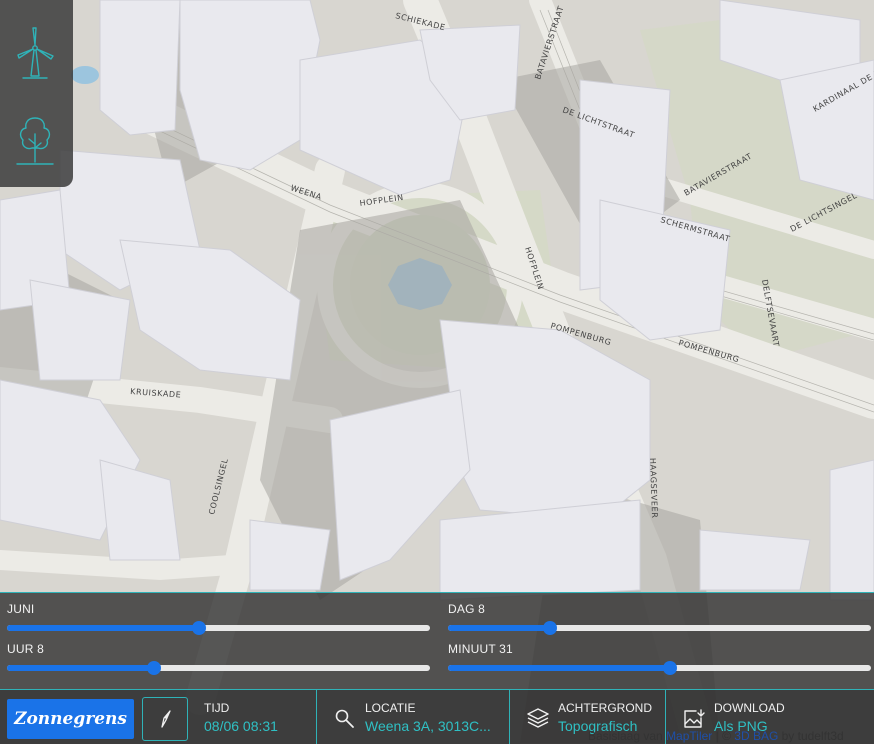 The width and height of the screenshot is (874, 744). What do you see at coordinates (103, 628) in the screenshot?
I see `month-slider-fill` at bounding box center [103, 628].